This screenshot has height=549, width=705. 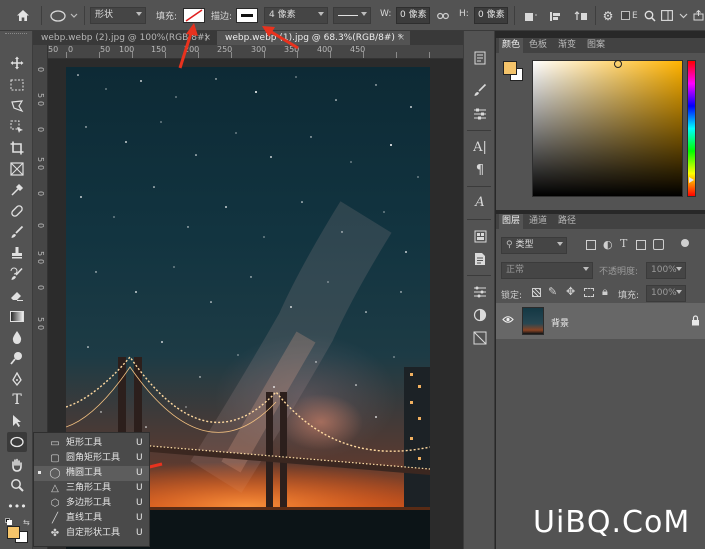 I want to click on crop-tool-icon, so click(x=17, y=148).